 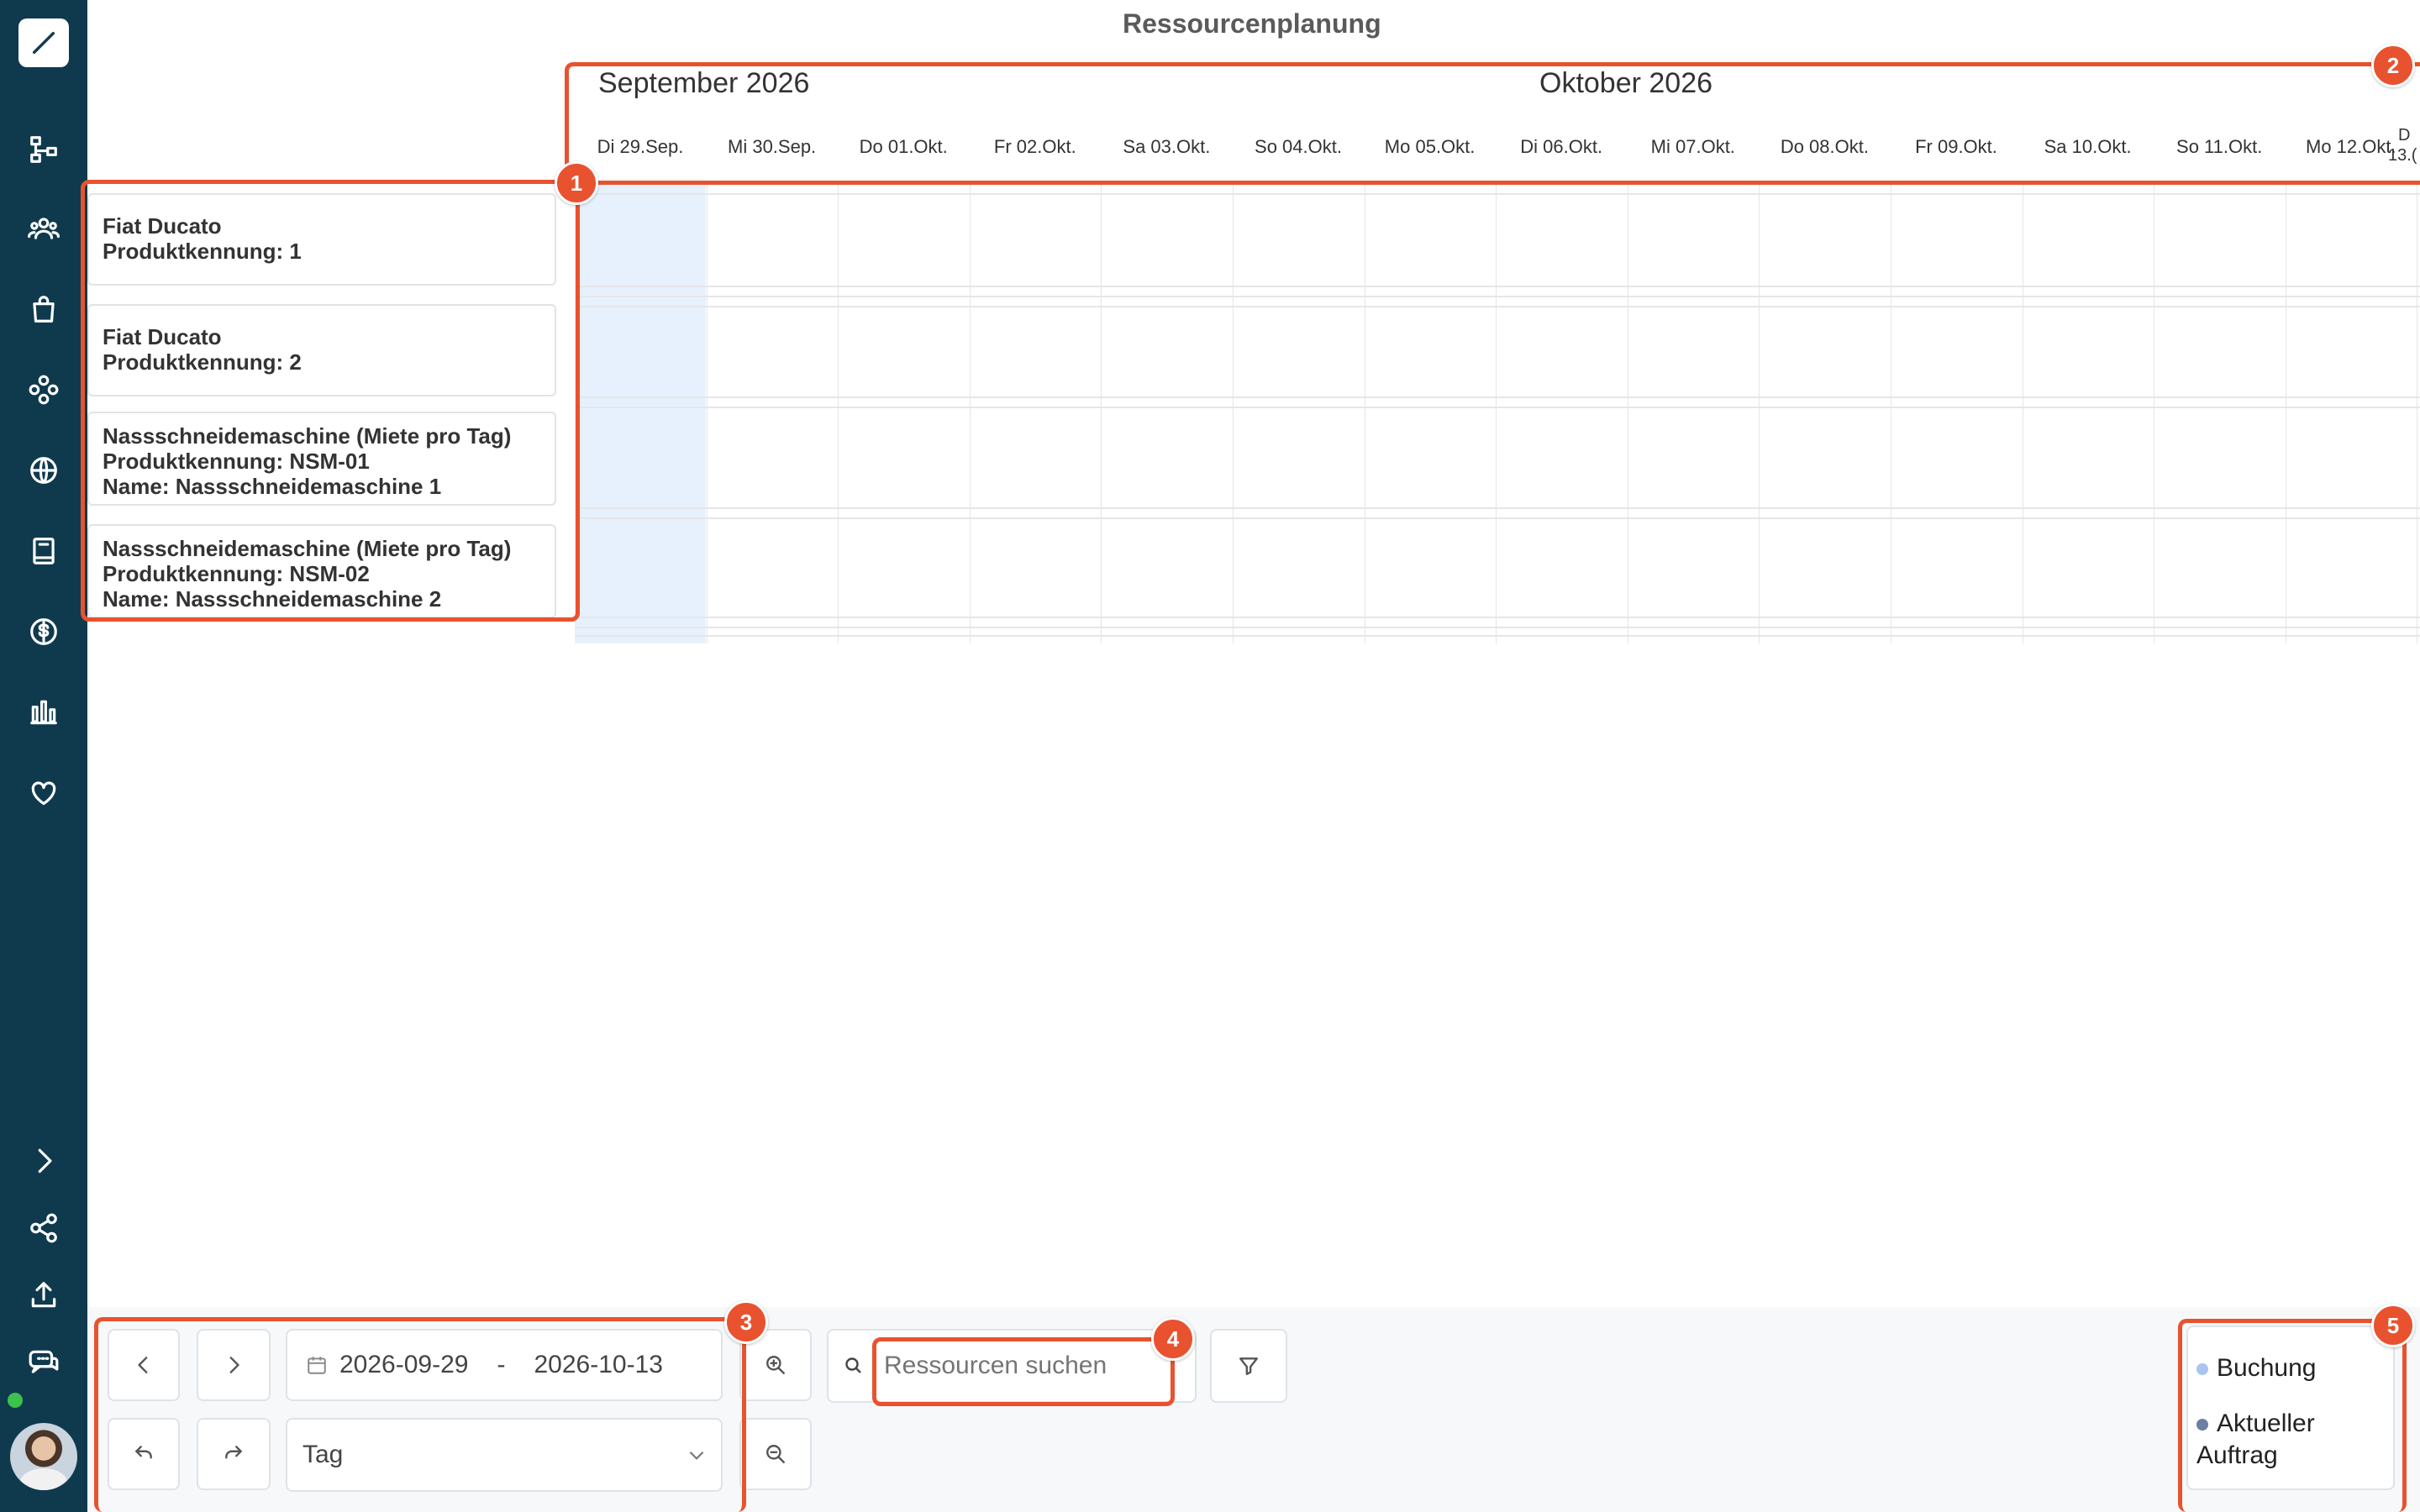 I want to click on share-icon, so click(x=44, y=1228).